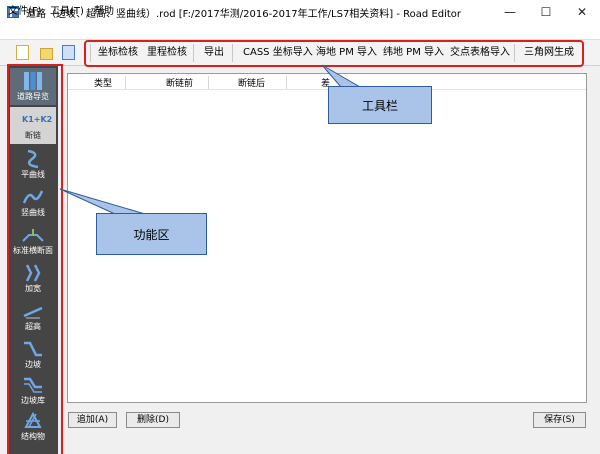 The width and height of the screenshot is (600, 454). Describe the element at coordinates (46, 54) in the screenshot. I see `open-folder-icon` at that location.